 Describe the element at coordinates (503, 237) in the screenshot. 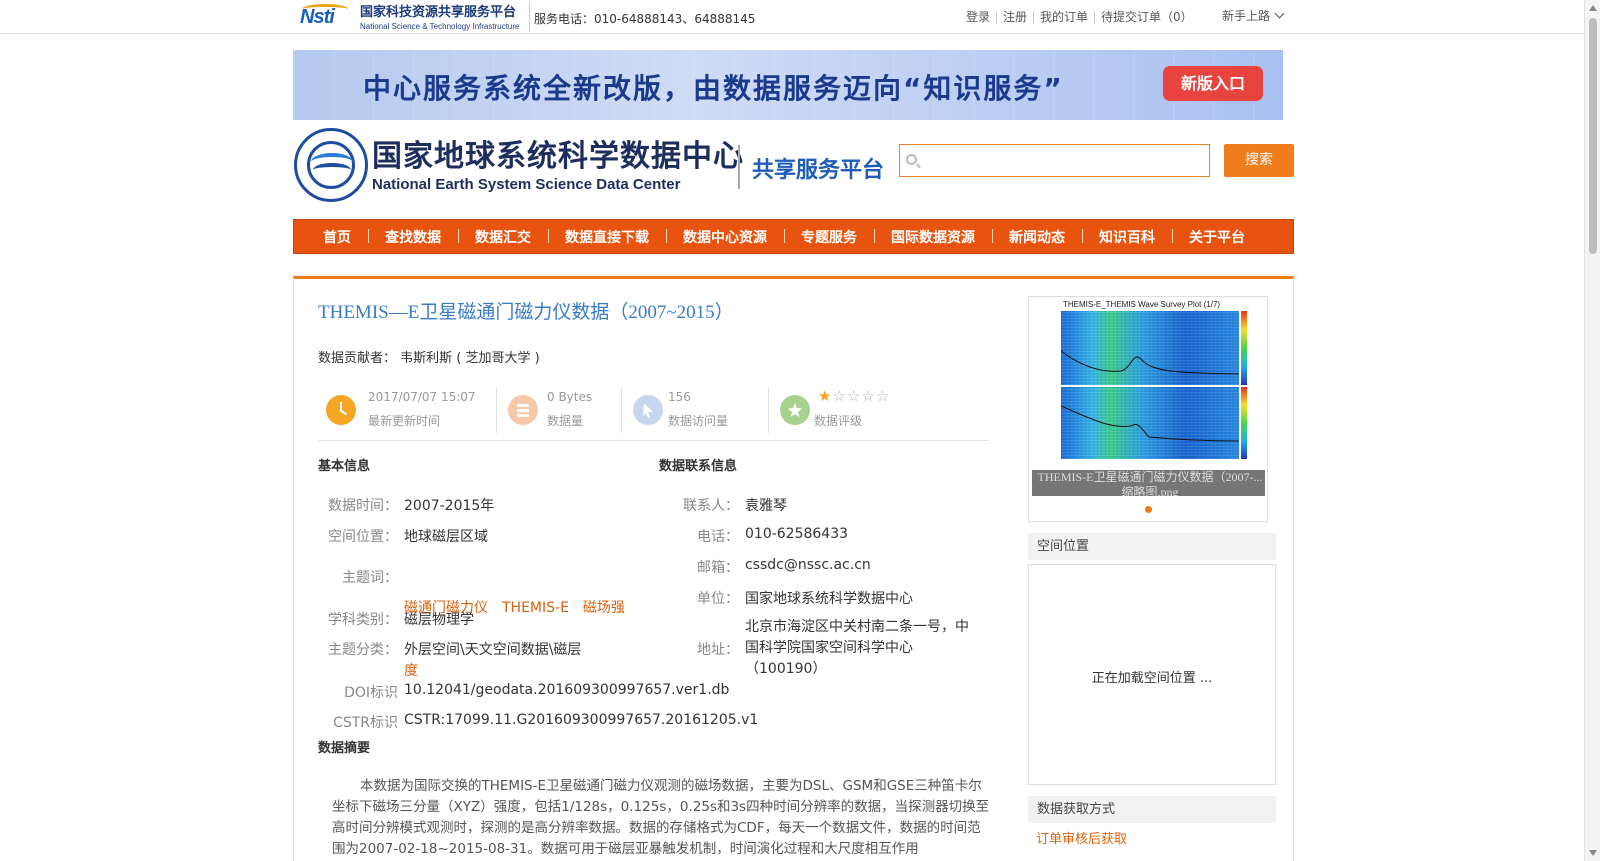

I see `nav-item-data-submission: 数据汇交` at that location.